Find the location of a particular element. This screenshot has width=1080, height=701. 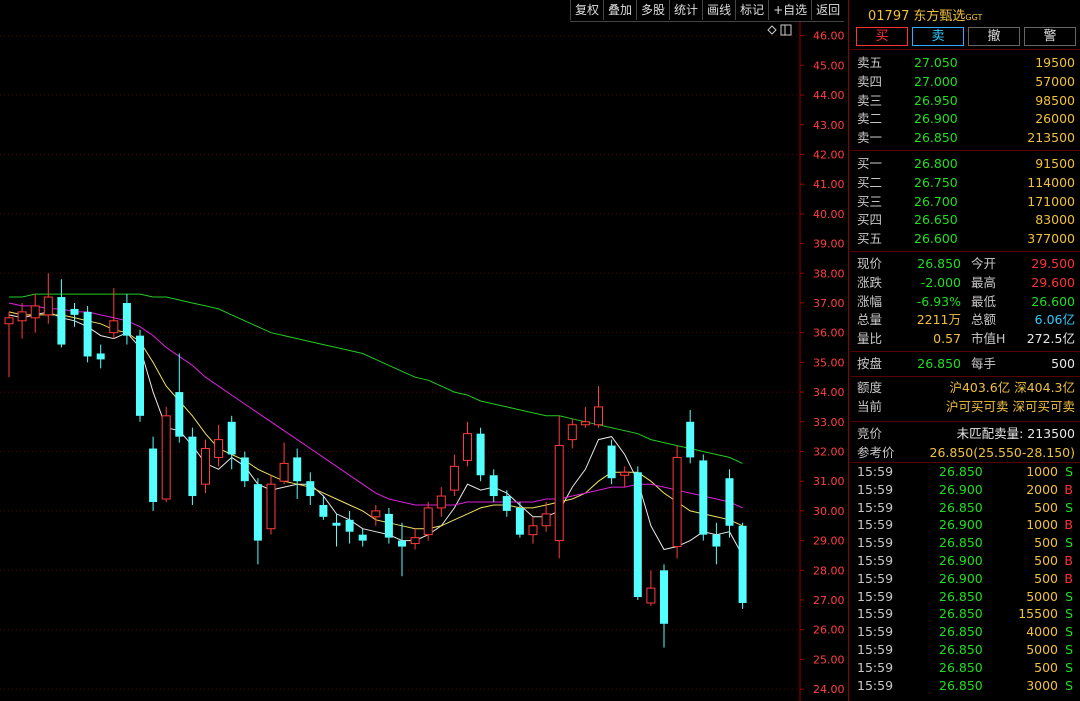

sell-button: 卖 is located at coordinates (938, 36).